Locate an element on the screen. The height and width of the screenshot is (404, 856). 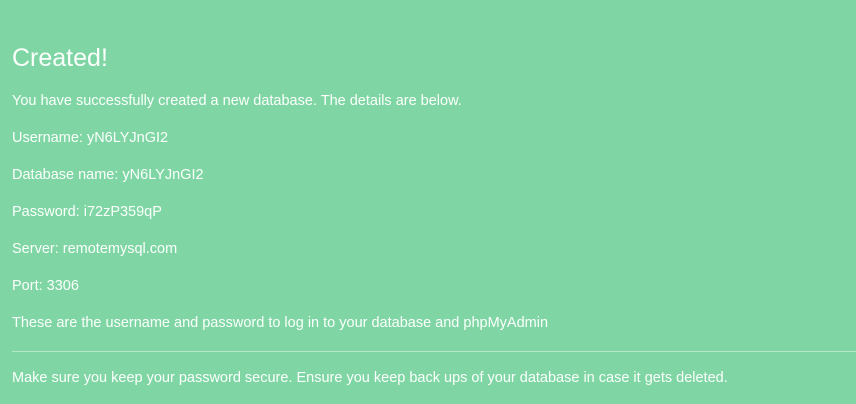
password-detail: Password: i72zP359qP is located at coordinates (87, 212).